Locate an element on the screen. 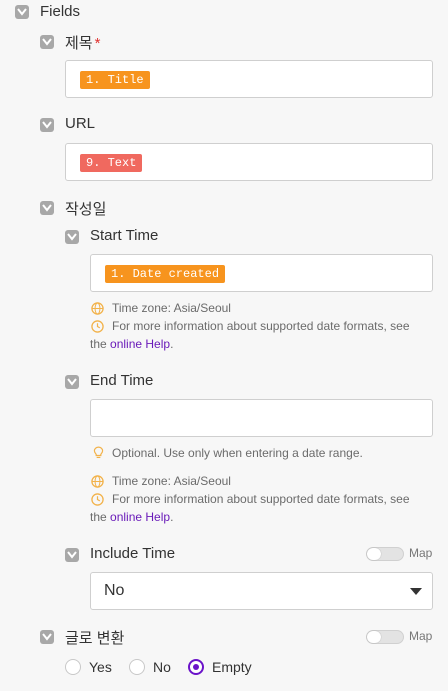 The width and height of the screenshot is (448, 691). radio-no-label: No is located at coordinates (162, 667).